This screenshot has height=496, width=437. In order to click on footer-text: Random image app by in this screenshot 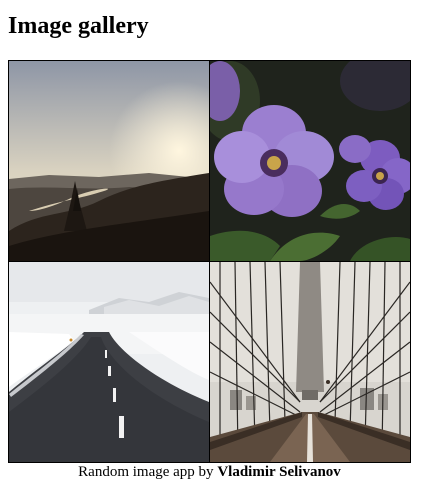, I will do `click(146, 472)`.